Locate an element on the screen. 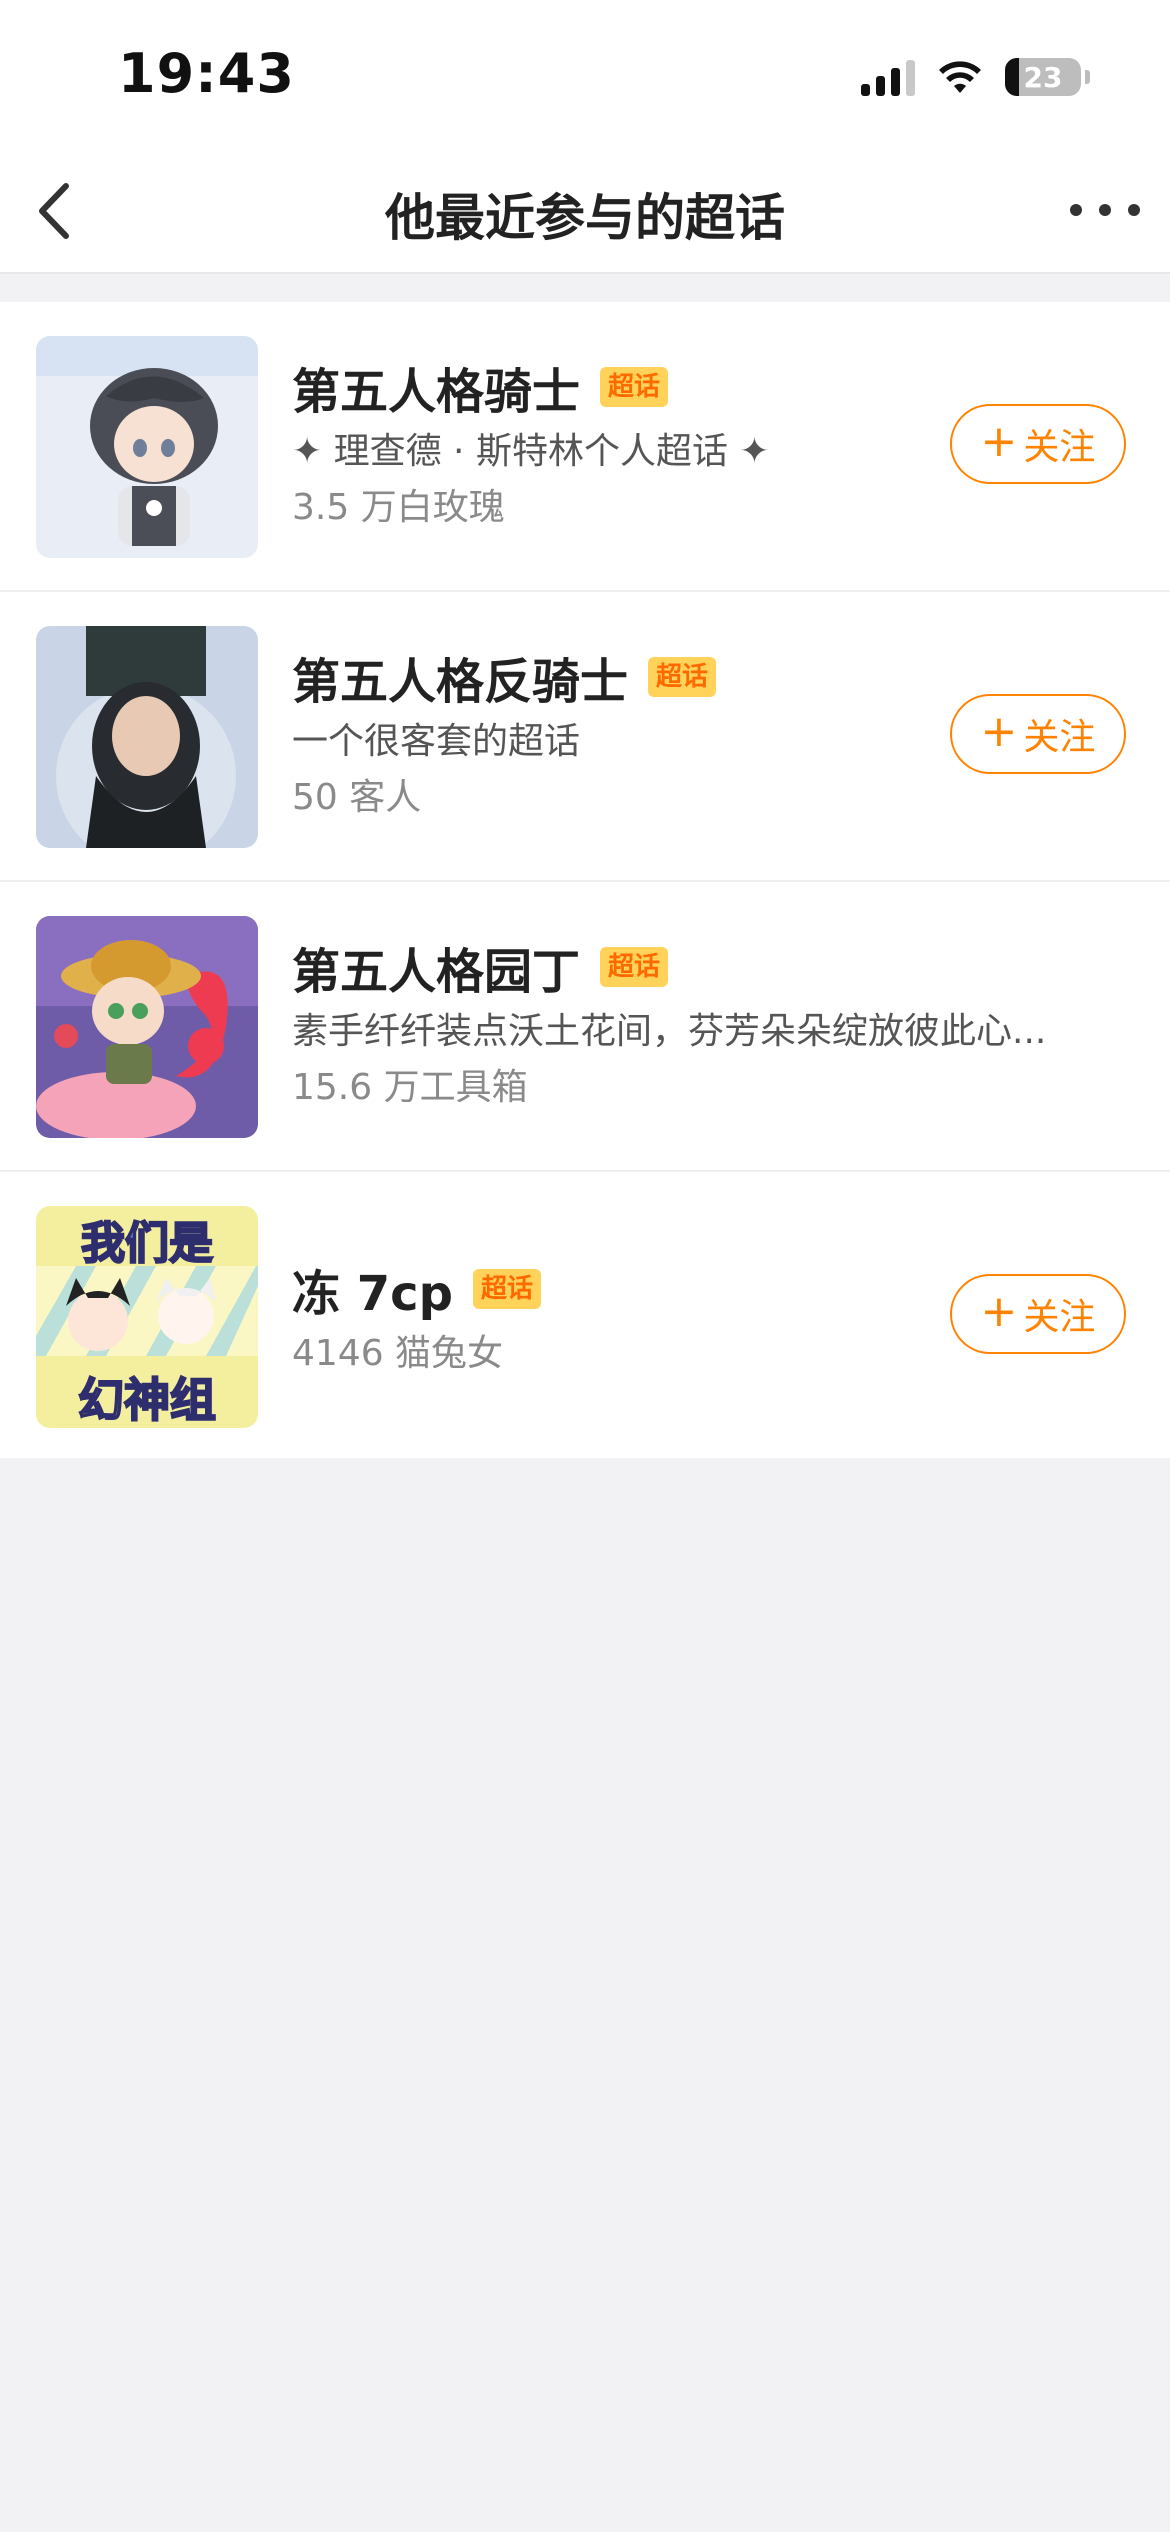 The image size is (1170, 2532). topic-stats: 4146 猫兔女 is located at coordinates (398, 1353).